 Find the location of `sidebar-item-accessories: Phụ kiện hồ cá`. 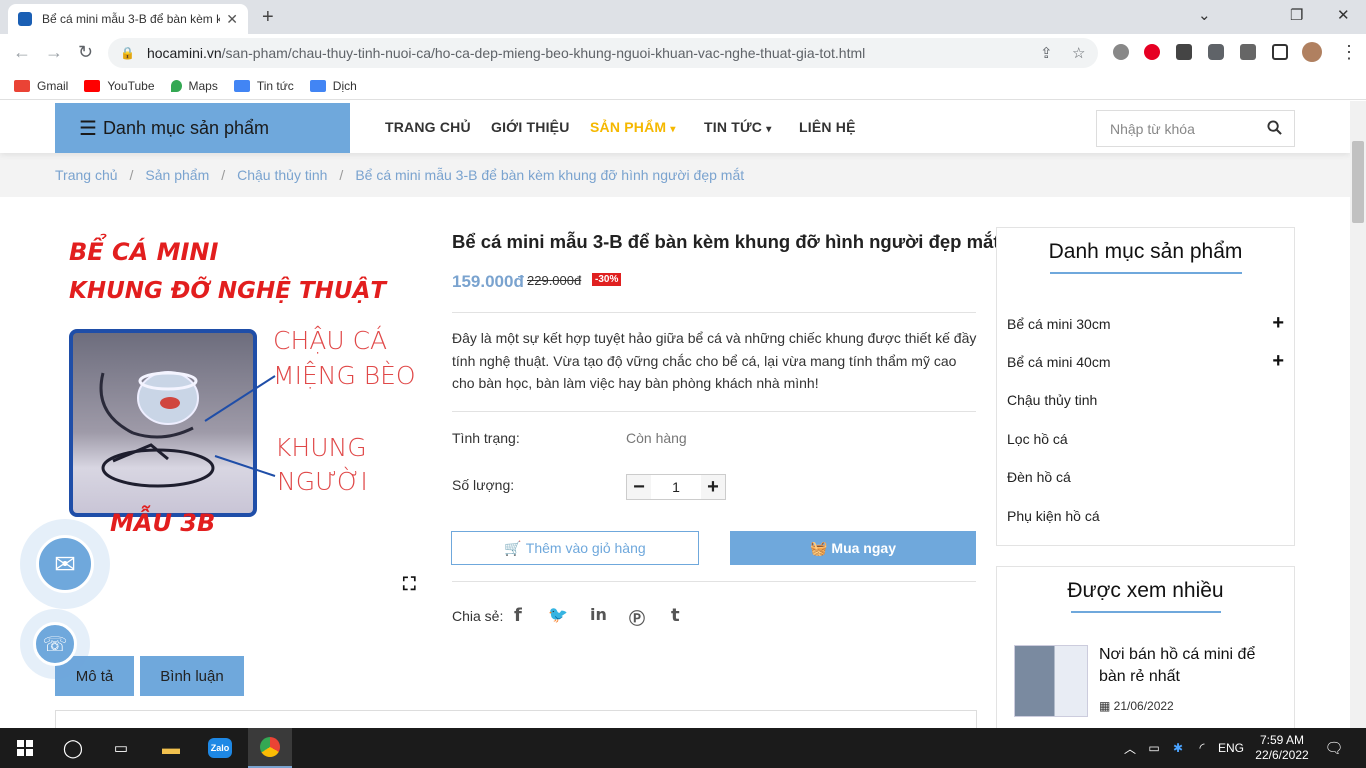

sidebar-item-accessories: Phụ kiện hồ cá is located at coordinates (1053, 516).